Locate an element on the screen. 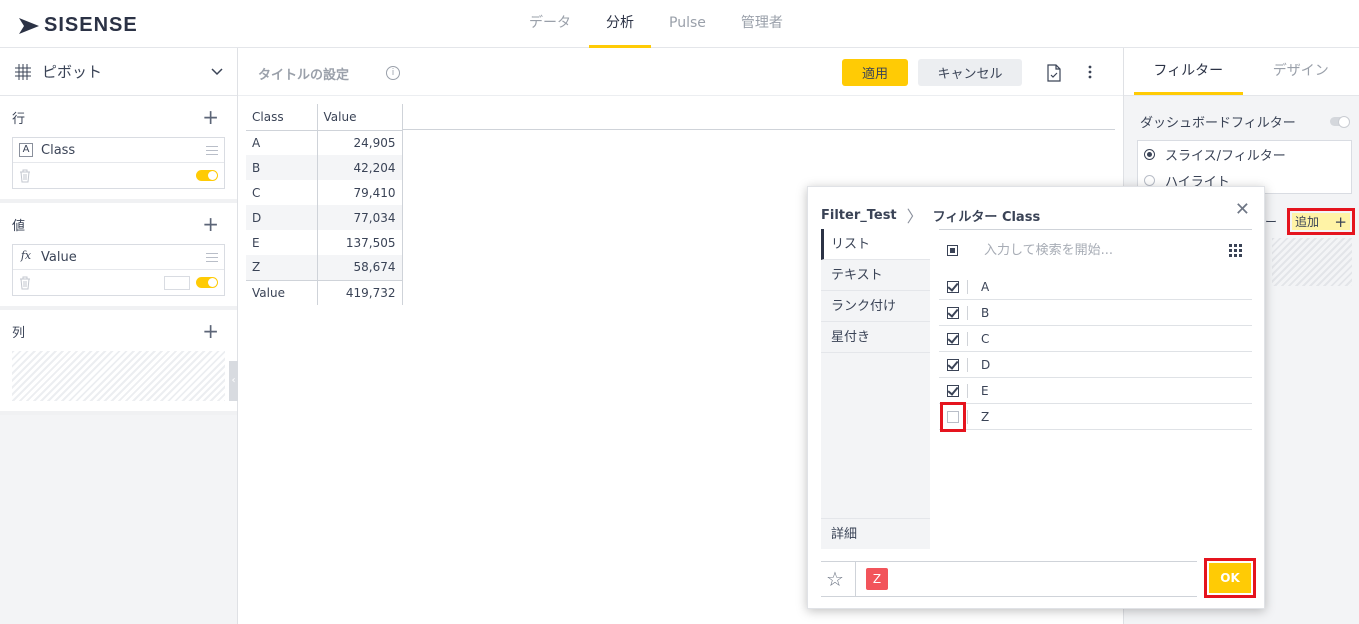 Image resolution: width=1359 pixels, height=624 pixels. widget-type-selector: ピボット is located at coordinates (118, 72).